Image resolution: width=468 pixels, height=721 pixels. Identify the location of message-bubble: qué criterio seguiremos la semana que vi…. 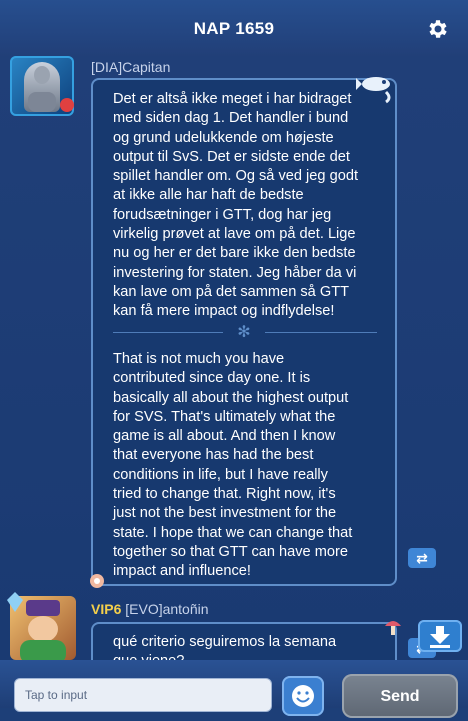
(244, 641).